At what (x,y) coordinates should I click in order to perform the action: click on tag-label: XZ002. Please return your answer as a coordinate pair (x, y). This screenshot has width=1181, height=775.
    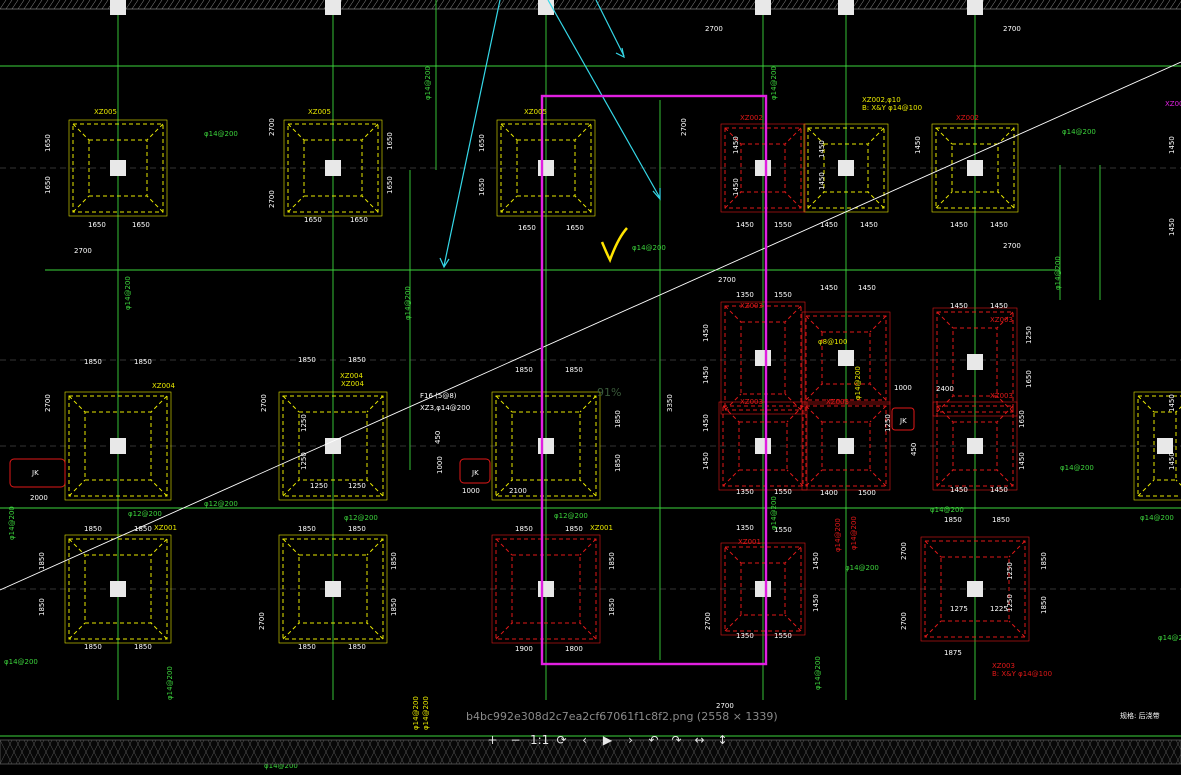
    Looking at the image, I should click on (751, 118).